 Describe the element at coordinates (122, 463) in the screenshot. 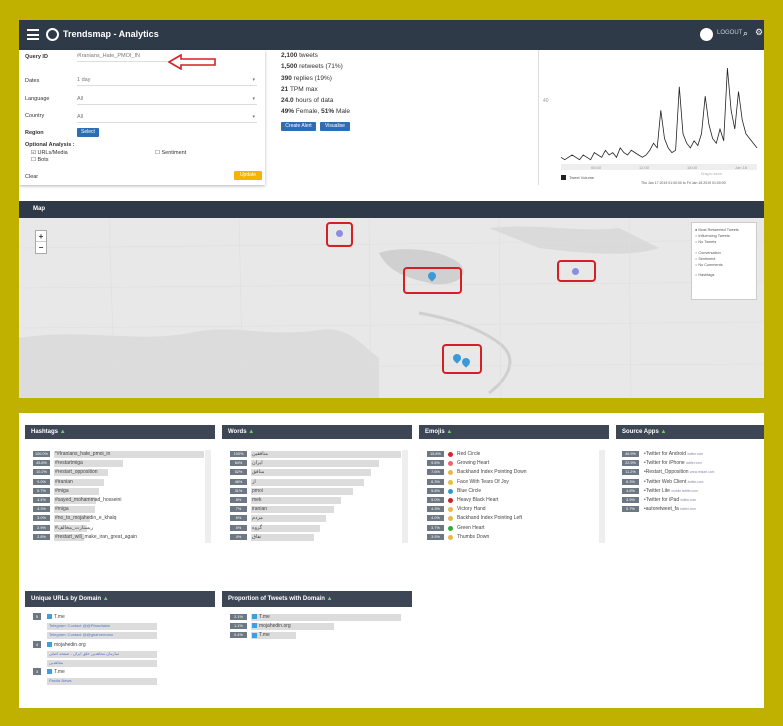

I see `list-row: 45.8% #restartmiga` at that location.